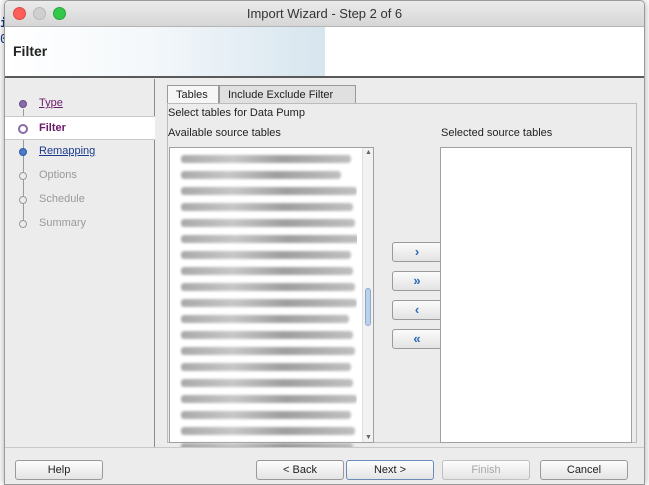 This screenshot has width=649, height=485. I want to click on title-bar: Import Wizard - Step 2 of 6, so click(324, 14).